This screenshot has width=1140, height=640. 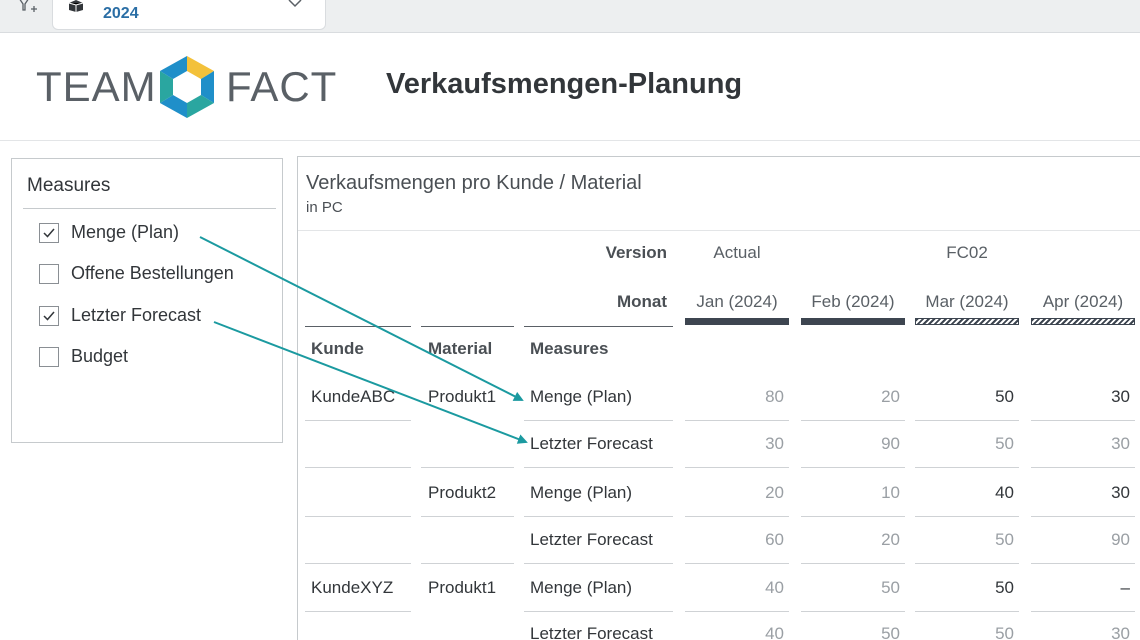 What do you see at coordinates (570, 16) in the screenshot?
I see `filter-bar: 2024` at bounding box center [570, 16].